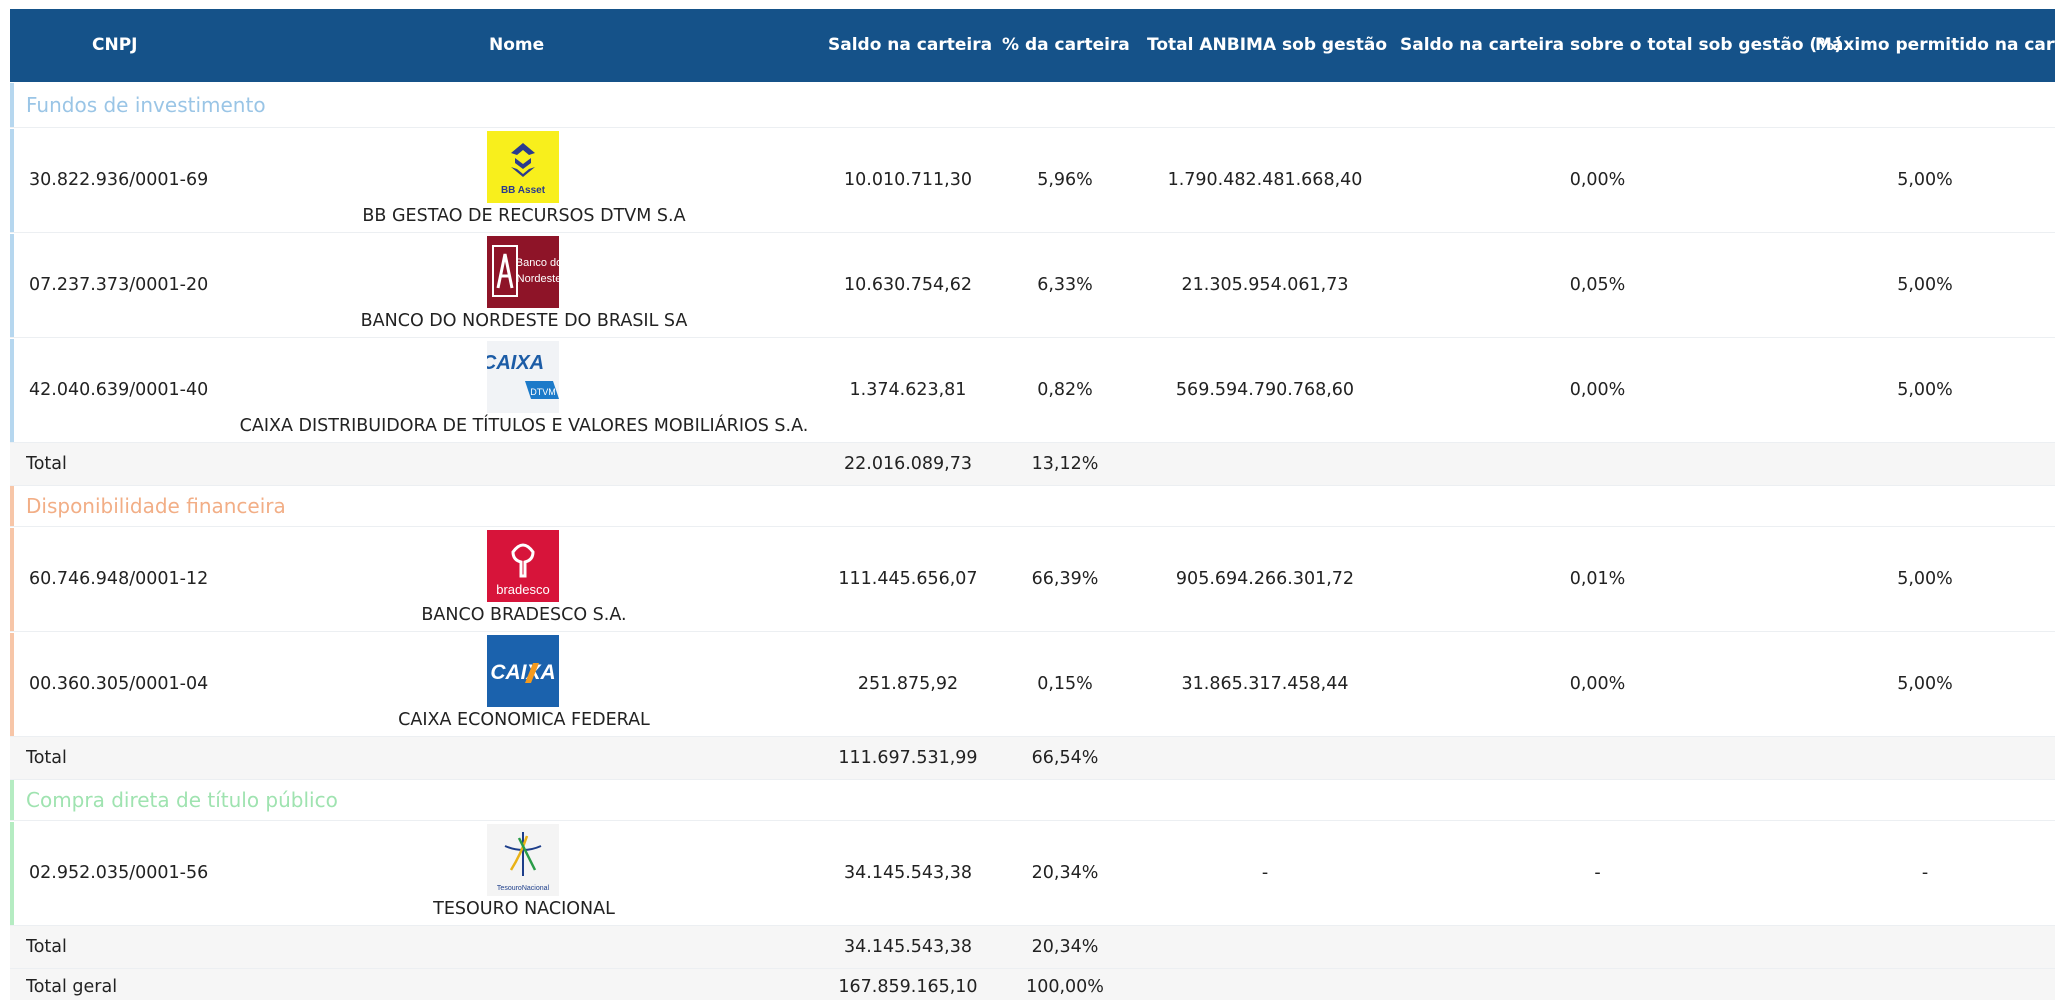 The image size is (2055, 1000). I want to click on anbima-cell: -, so click(1265, 873).